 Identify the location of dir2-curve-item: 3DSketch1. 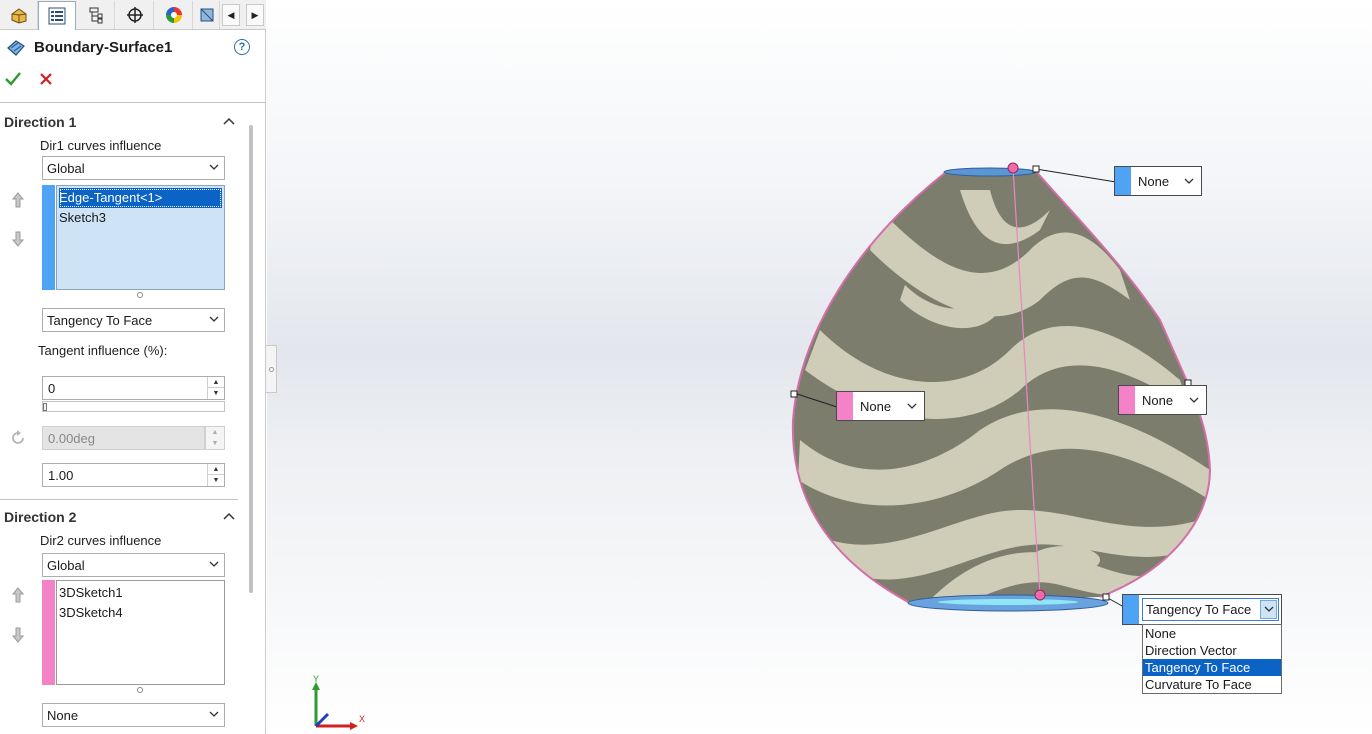
(140, 593).